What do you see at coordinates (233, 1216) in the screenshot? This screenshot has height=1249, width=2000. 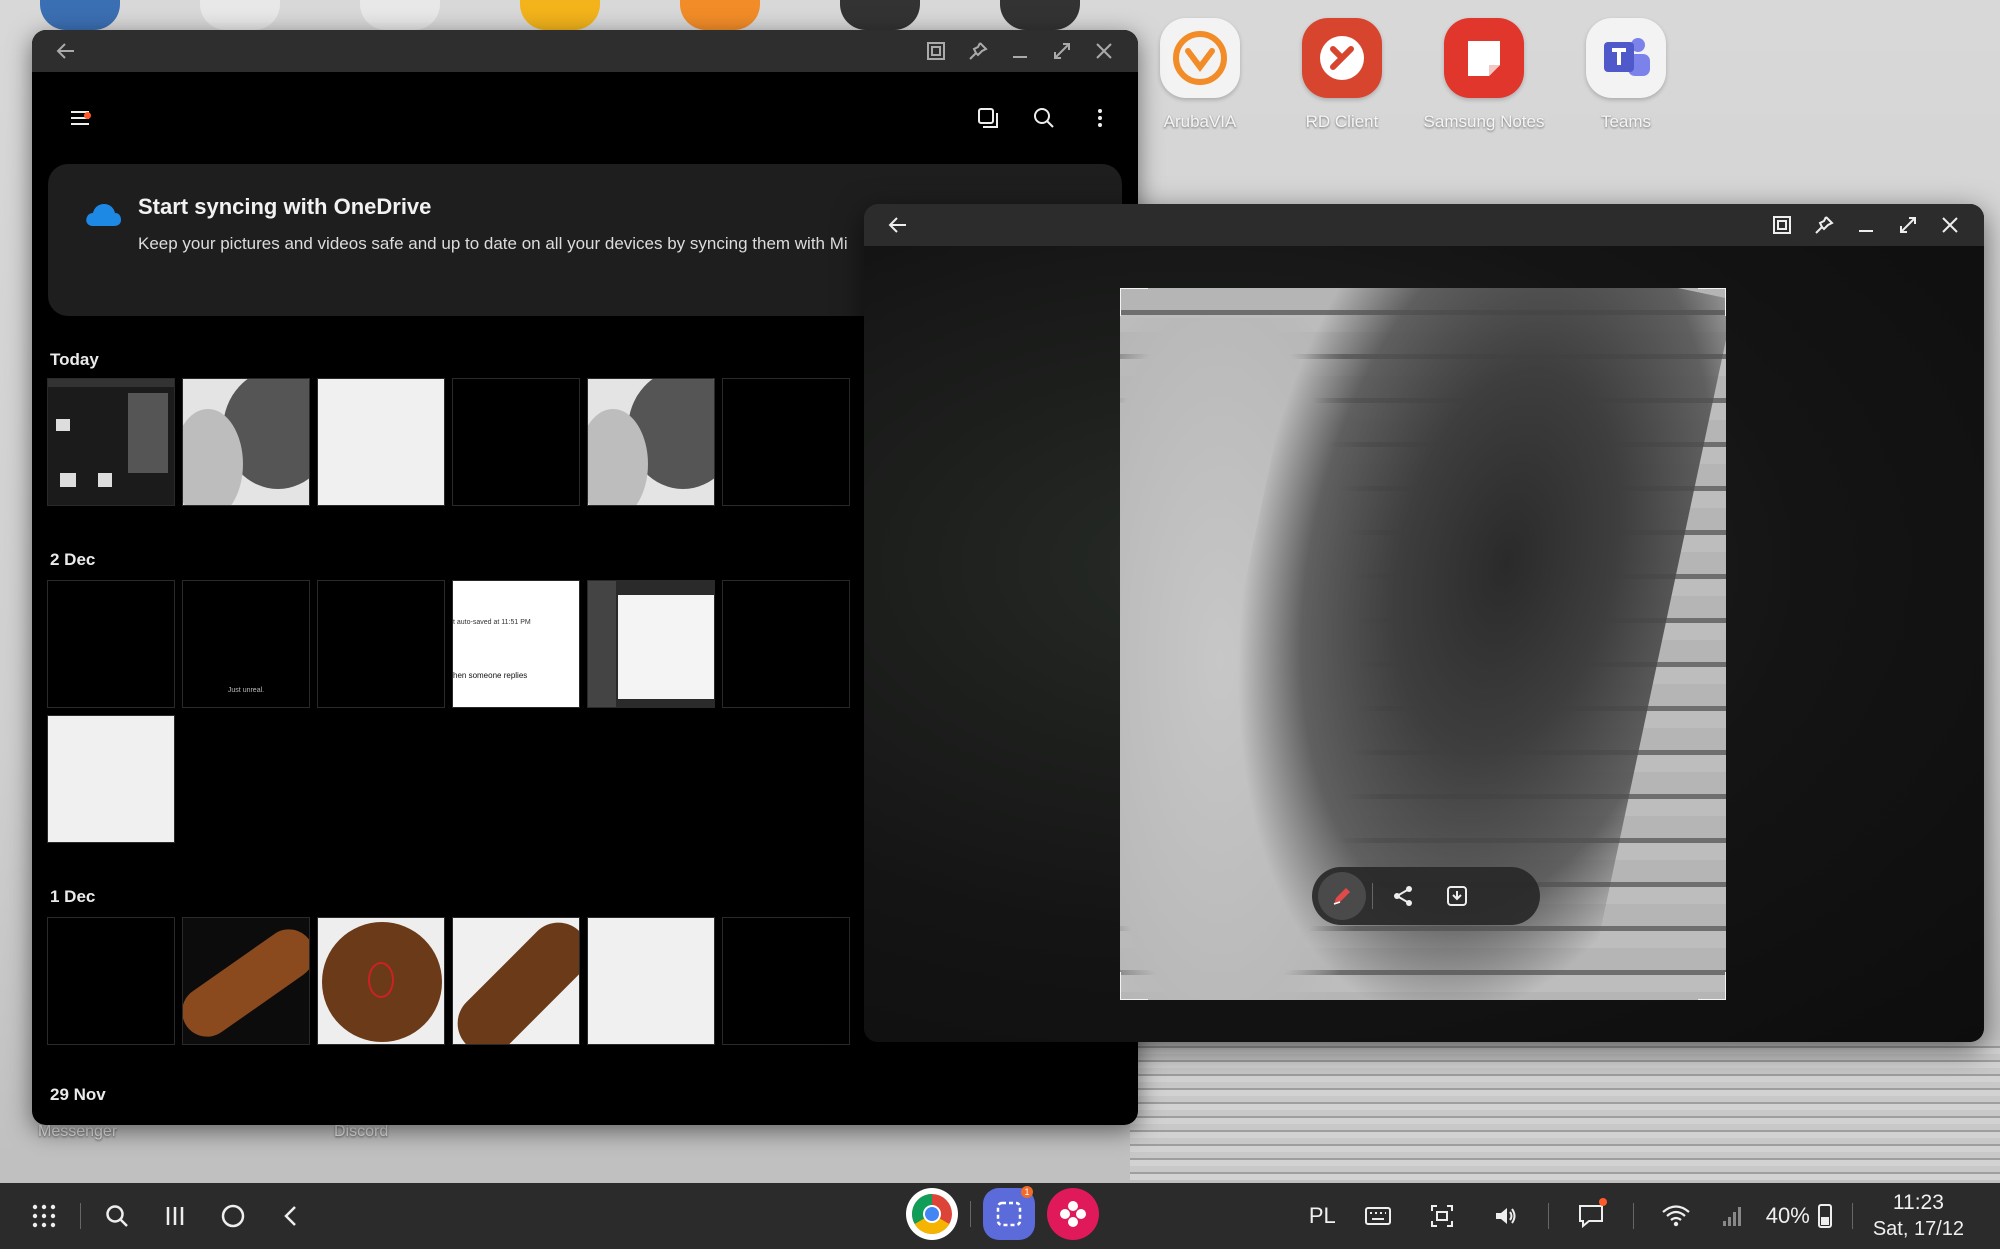 I see `home-icon` at bounding box center [233, 1216].